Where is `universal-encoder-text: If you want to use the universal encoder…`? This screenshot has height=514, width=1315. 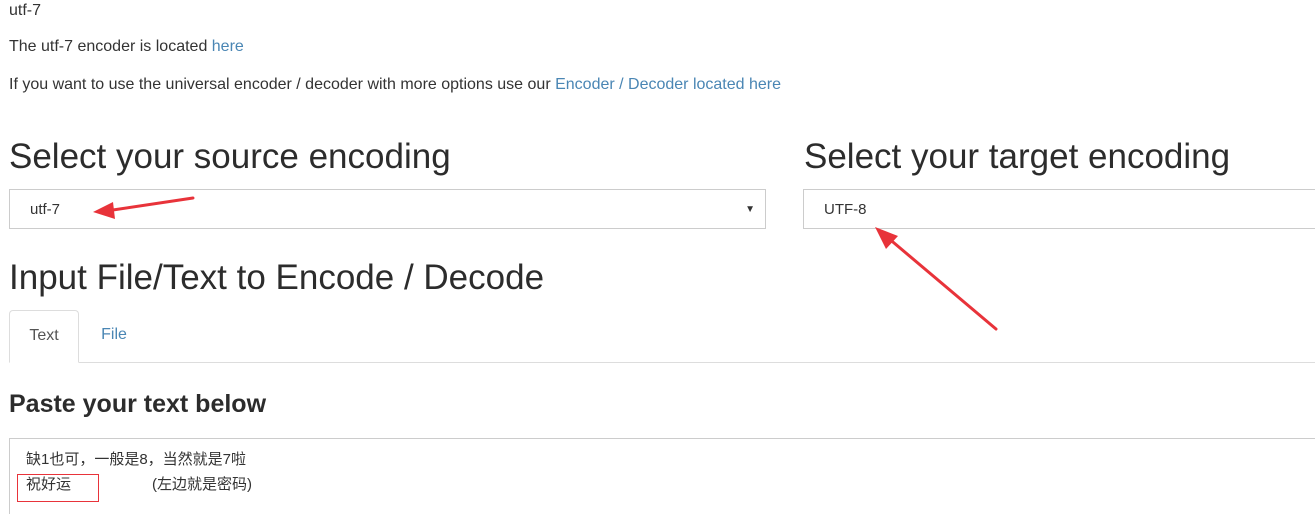
universal-encoder-text: If you want to use the universal encoder… is located at coordinates (395, 85).